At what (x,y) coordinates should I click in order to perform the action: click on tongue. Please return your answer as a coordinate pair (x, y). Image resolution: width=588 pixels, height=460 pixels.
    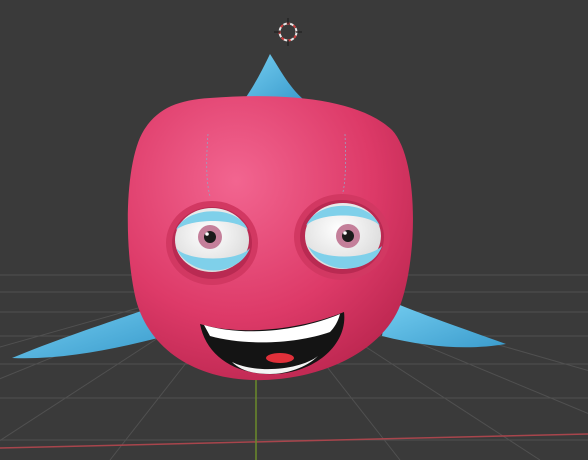
    Looking at the image, I should click on (280, 358).